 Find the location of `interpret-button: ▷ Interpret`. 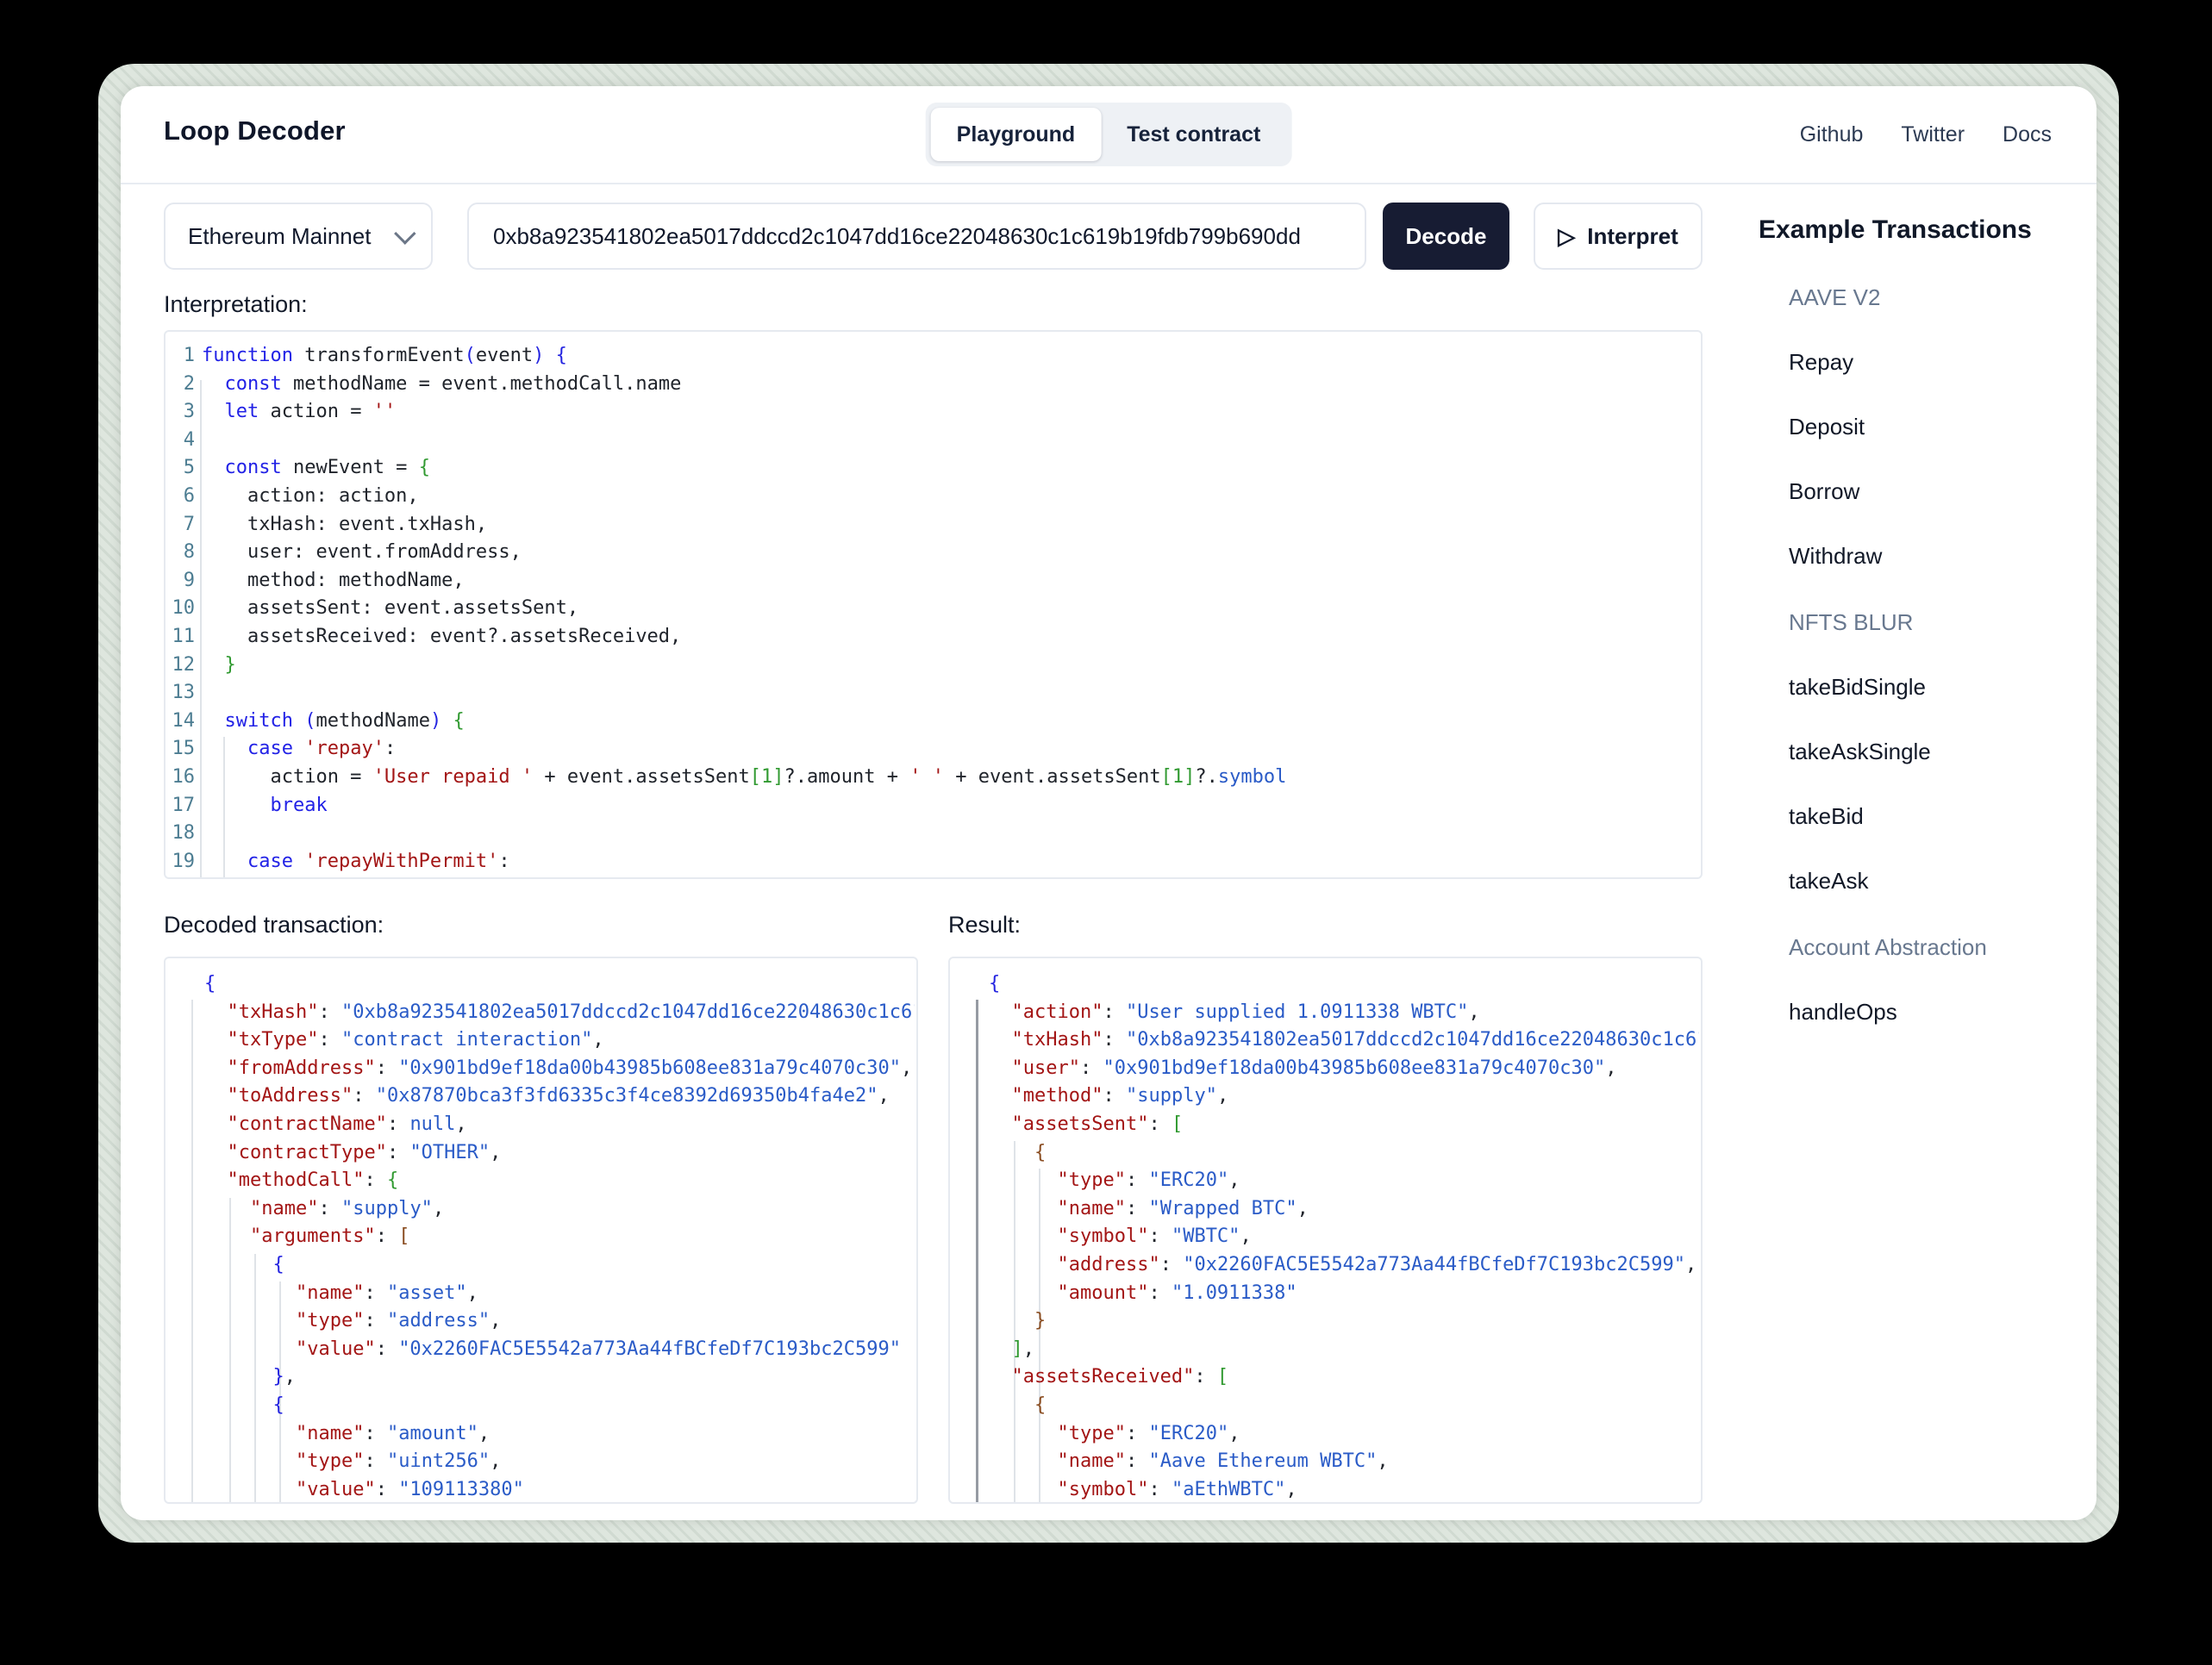

interpret-button: ▷ Interpret is located at coordinates (1618, 236).